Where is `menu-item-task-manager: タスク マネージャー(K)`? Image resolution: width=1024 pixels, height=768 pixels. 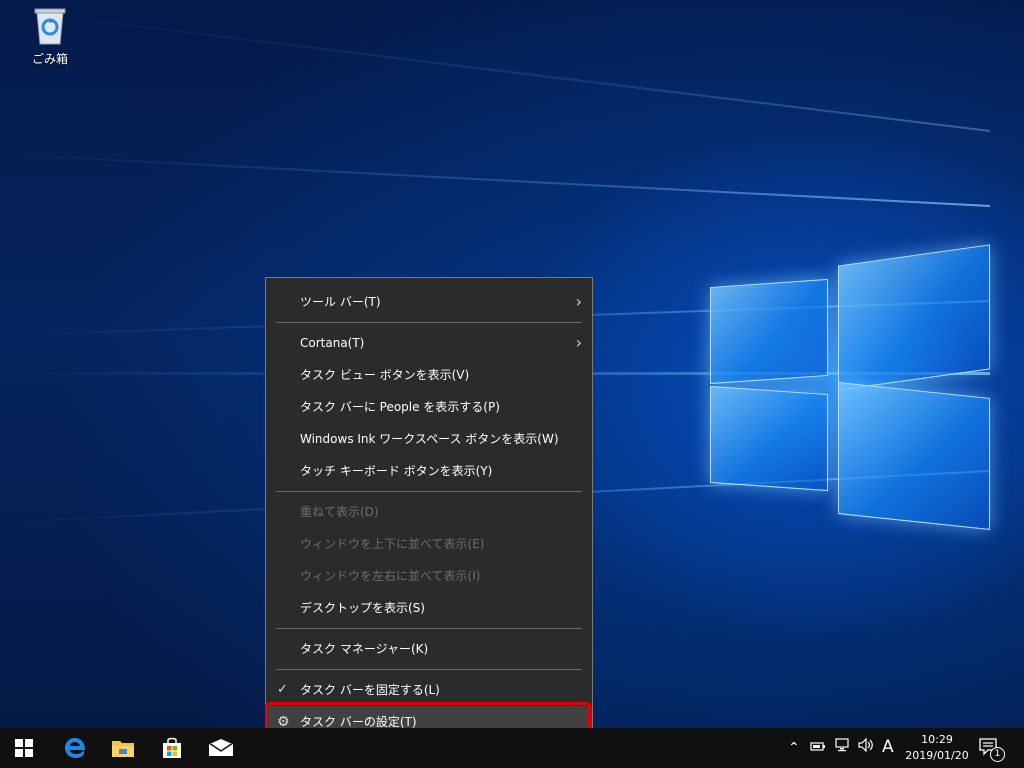
menu-item-task-manager: タスク マネージャー(K) is located at coordinates (429, 649).